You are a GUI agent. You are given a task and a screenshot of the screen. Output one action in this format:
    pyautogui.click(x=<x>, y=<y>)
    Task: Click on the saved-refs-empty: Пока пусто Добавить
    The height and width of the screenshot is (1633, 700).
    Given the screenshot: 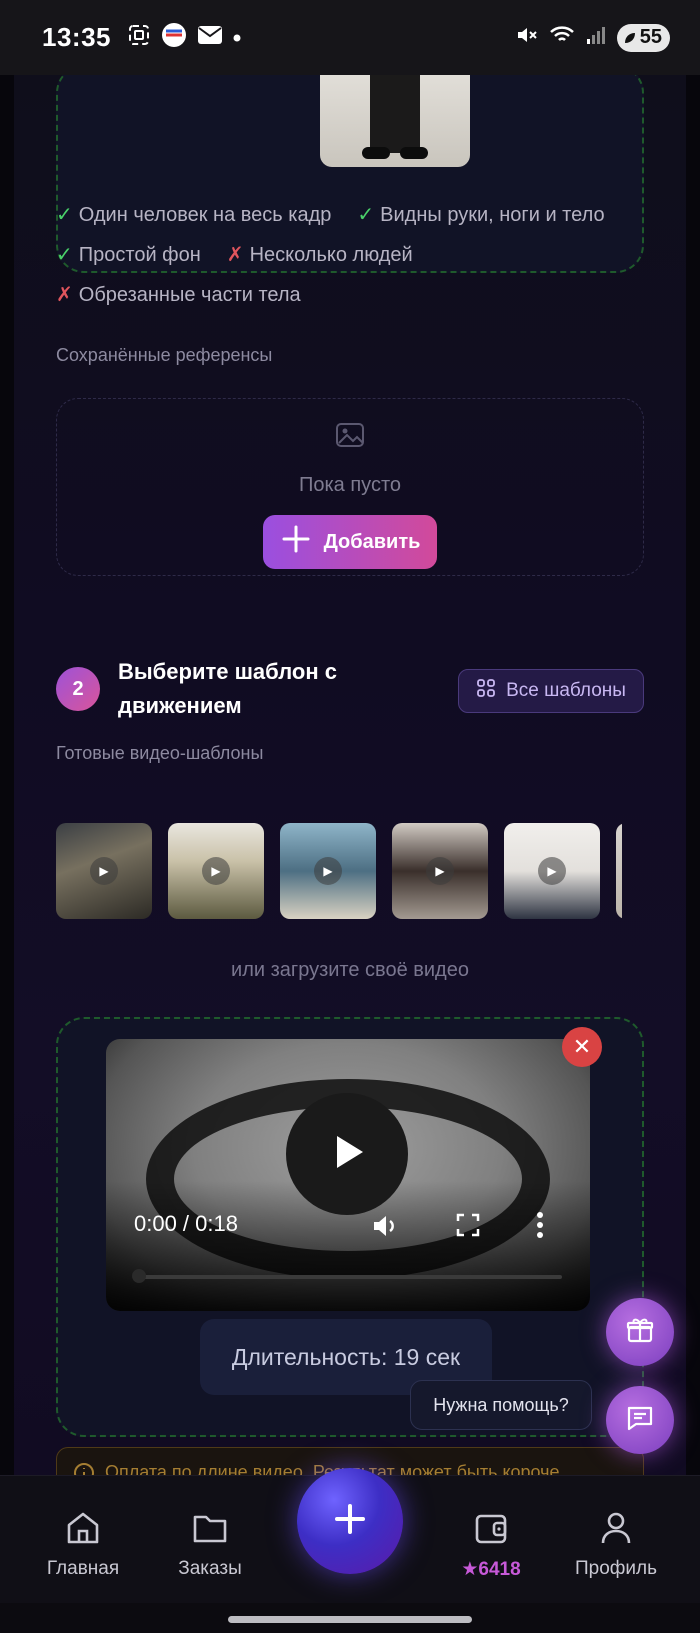 What is the action you would take?
    pyautogui.click(x=350, y=487)
    